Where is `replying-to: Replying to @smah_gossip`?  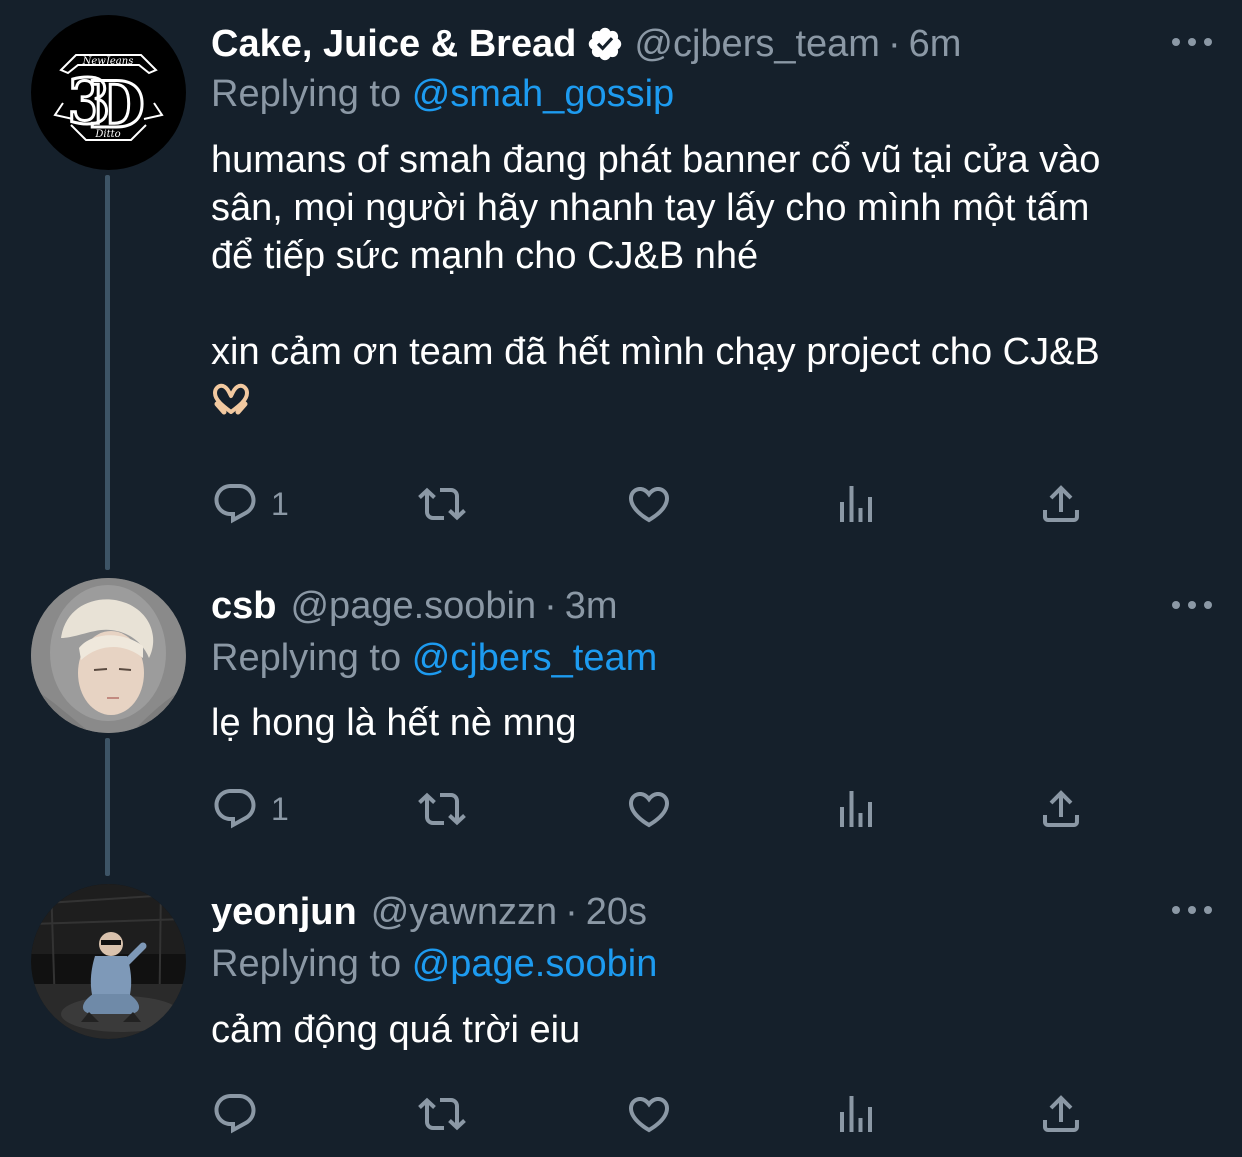
replying-to: Replying to @smah_gossip is located at coordinates (442, 94).